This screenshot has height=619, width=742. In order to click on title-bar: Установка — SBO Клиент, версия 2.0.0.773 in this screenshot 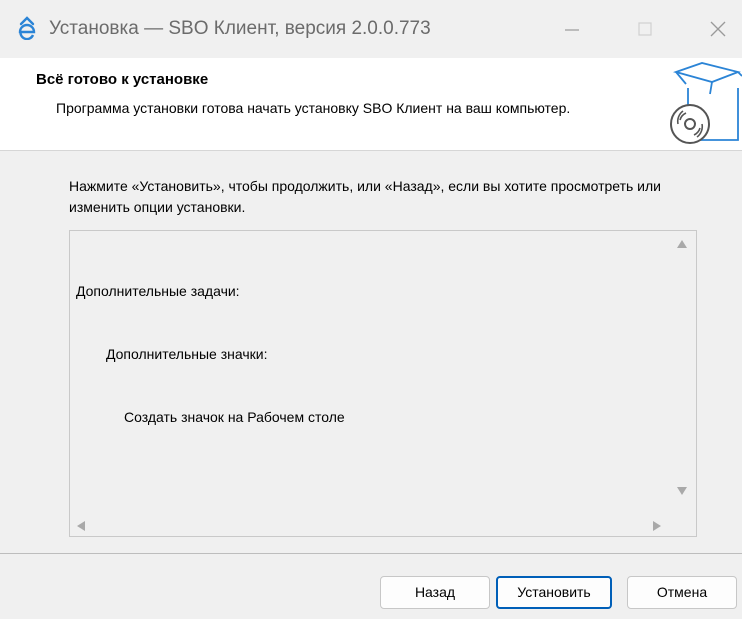, I will do `click(371, 29)`.